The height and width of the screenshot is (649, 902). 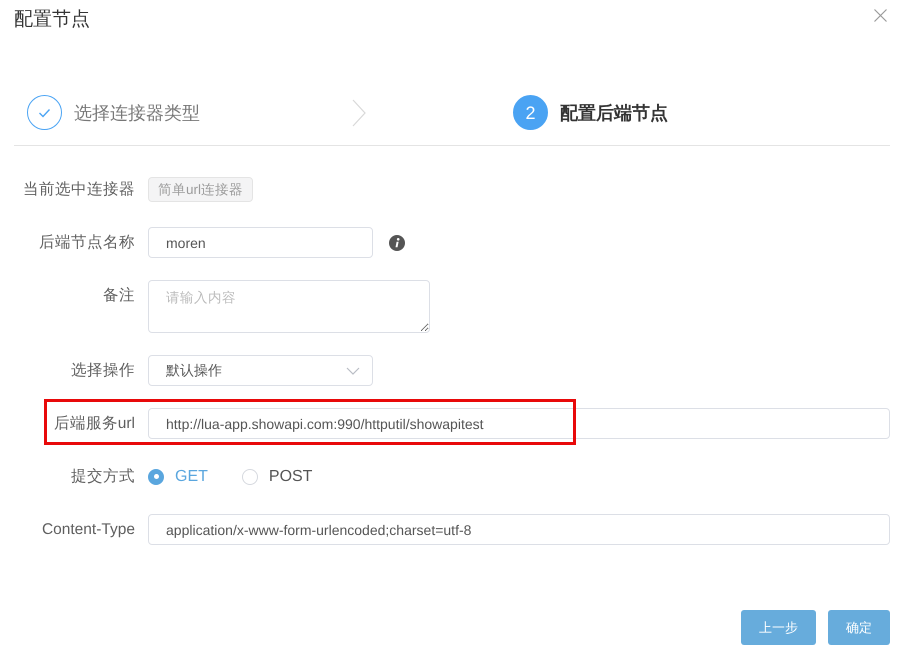 I want to click on form-label: 选择操作, so click(x=103, y=371).